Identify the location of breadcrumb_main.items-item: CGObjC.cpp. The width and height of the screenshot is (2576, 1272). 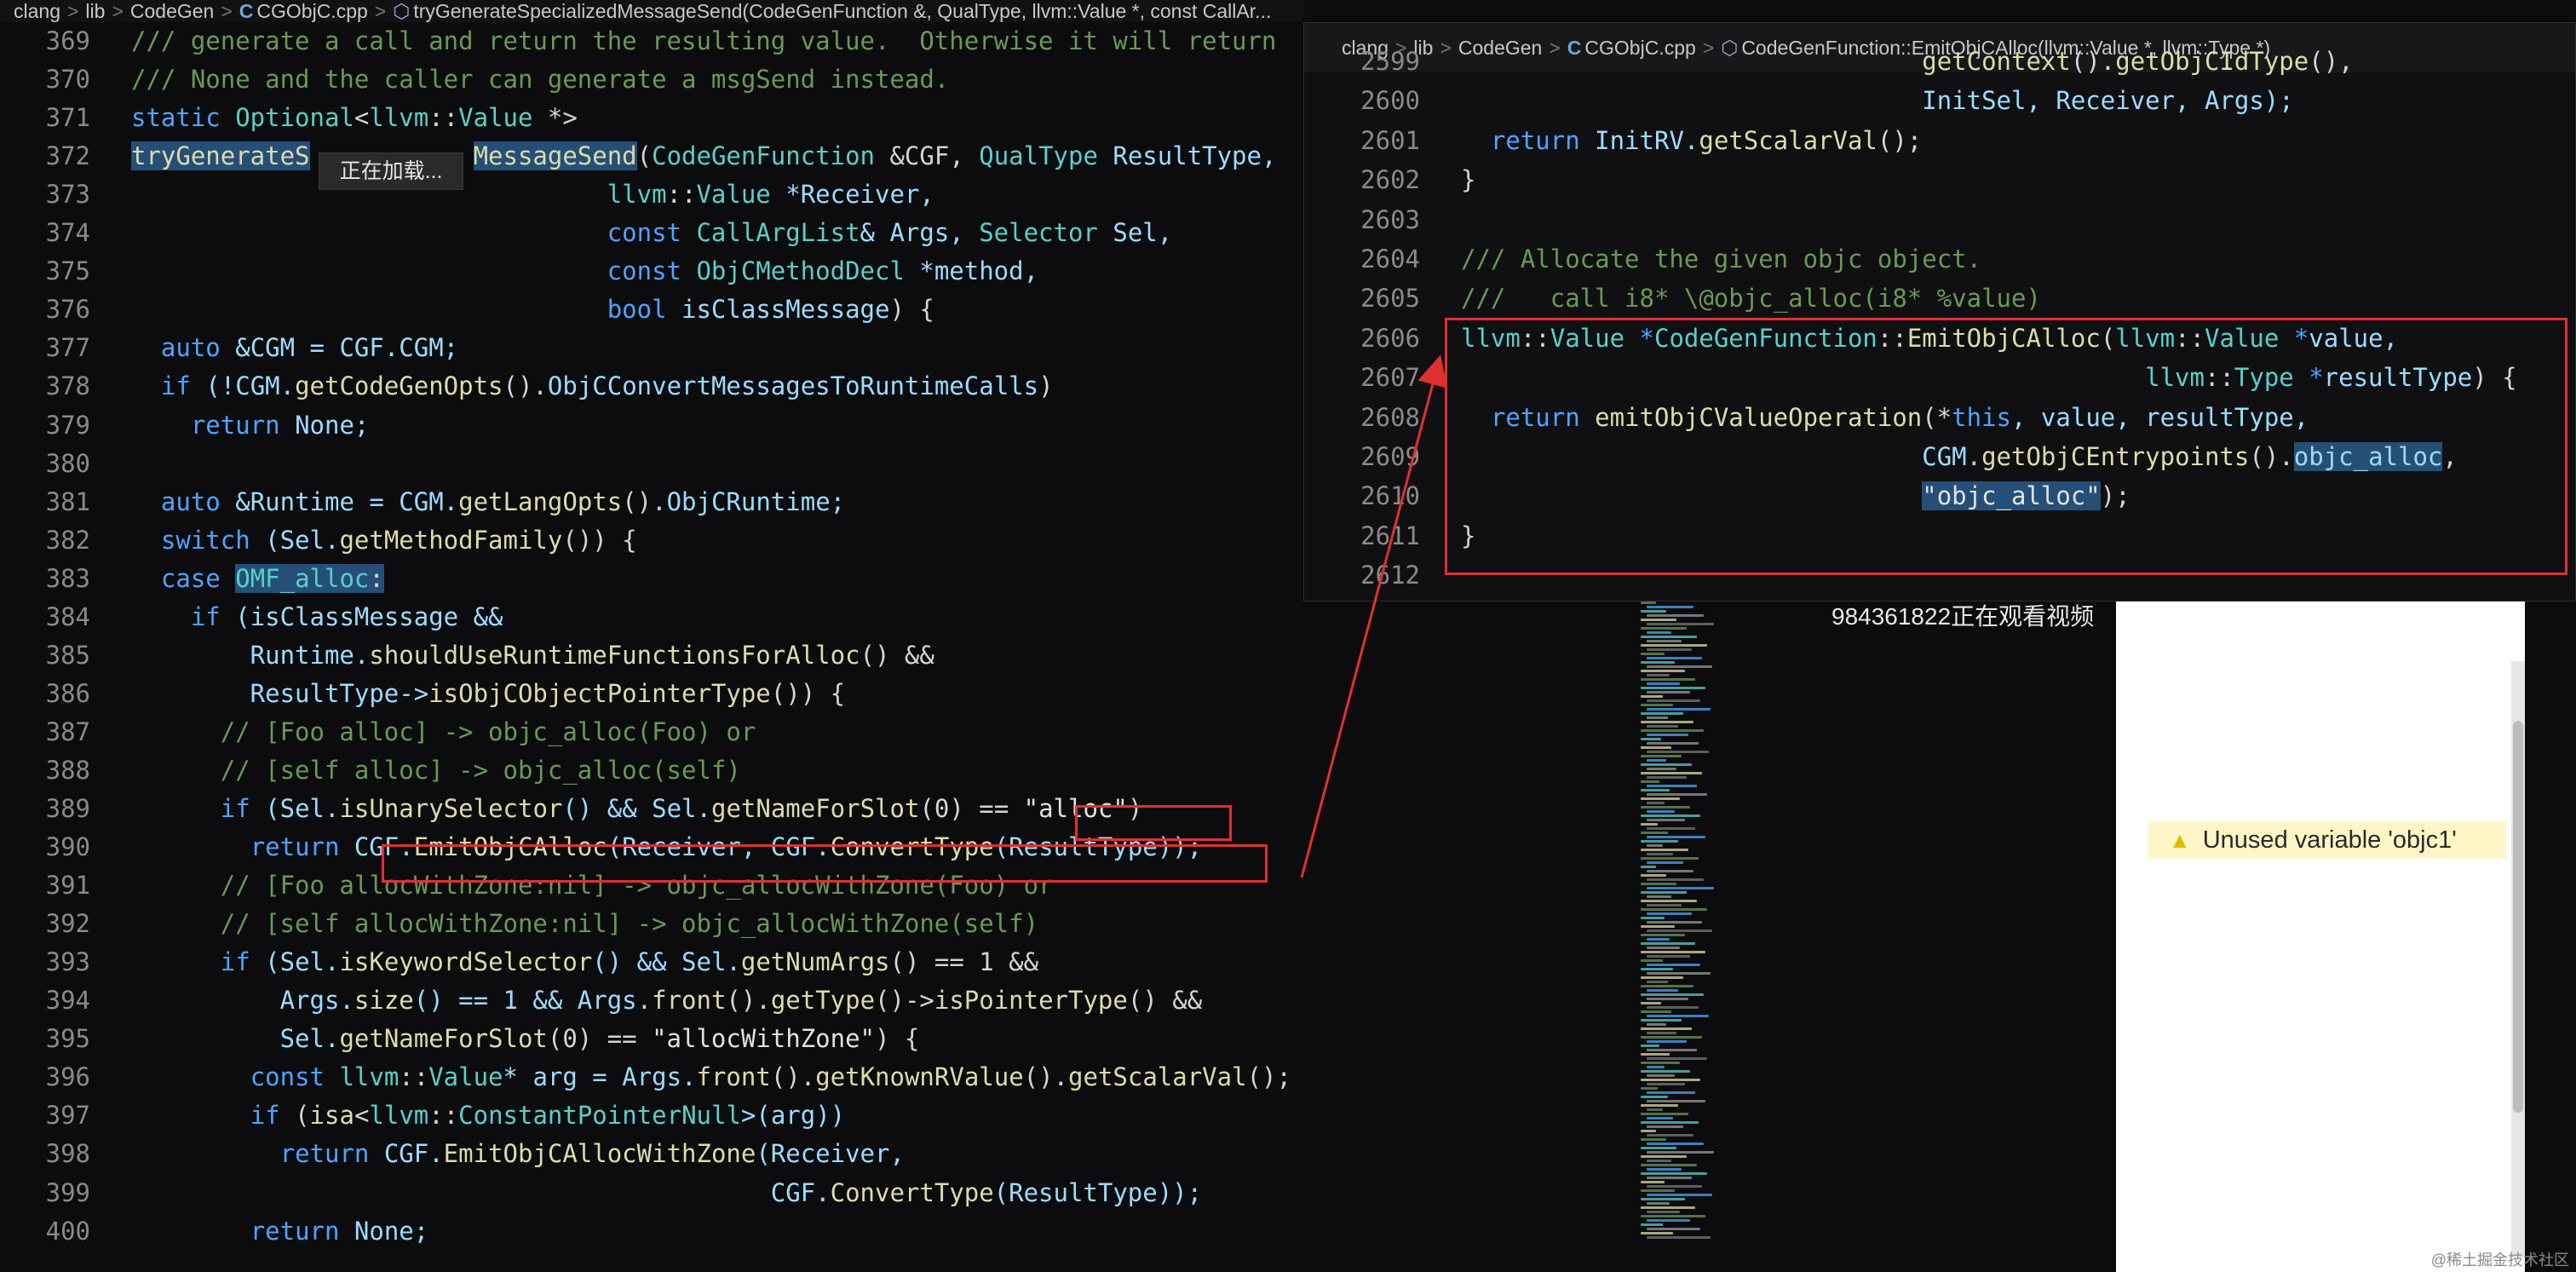
(312, 11).